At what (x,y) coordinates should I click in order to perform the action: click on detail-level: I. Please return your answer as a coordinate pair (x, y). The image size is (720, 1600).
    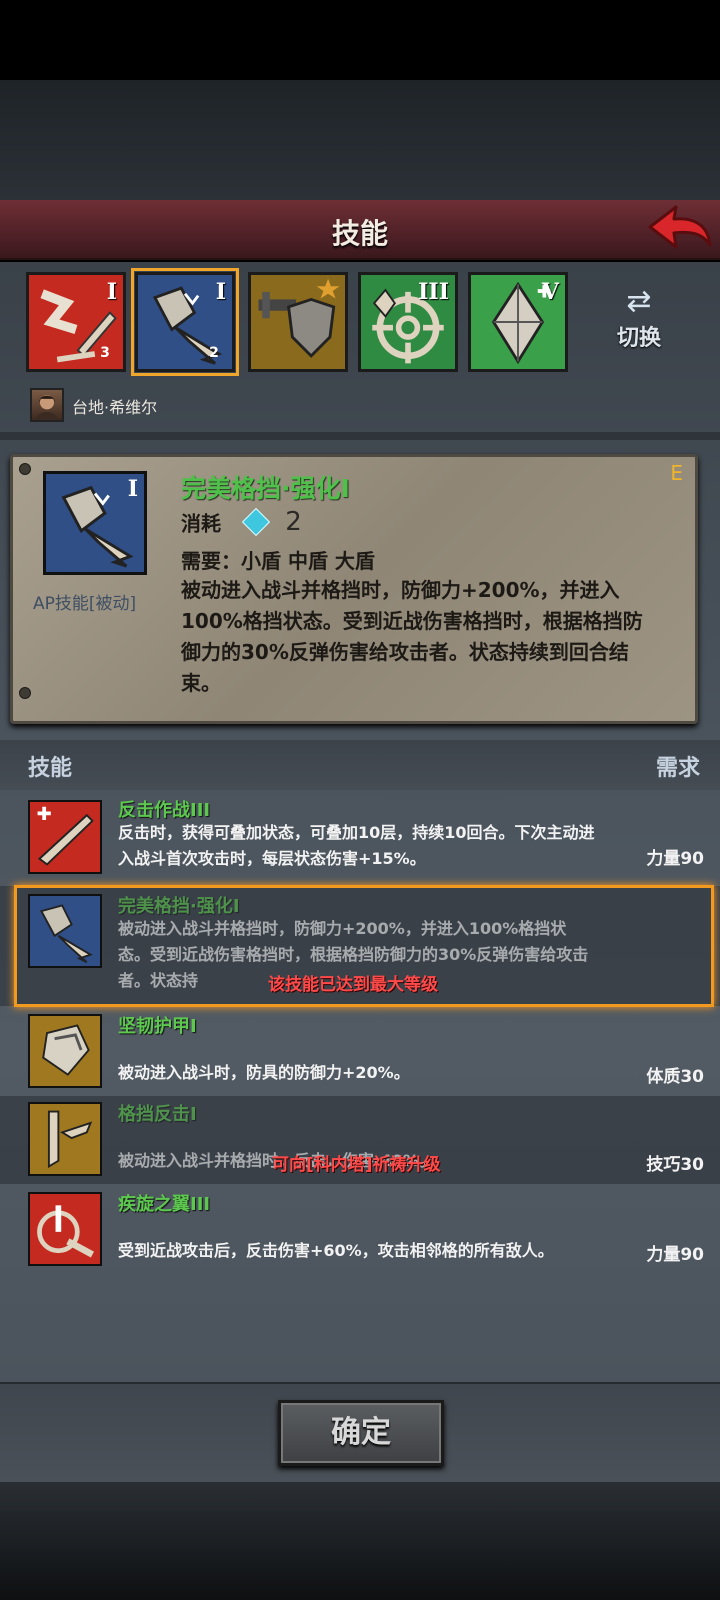
    Looking at the image, I should click on (132, 489).